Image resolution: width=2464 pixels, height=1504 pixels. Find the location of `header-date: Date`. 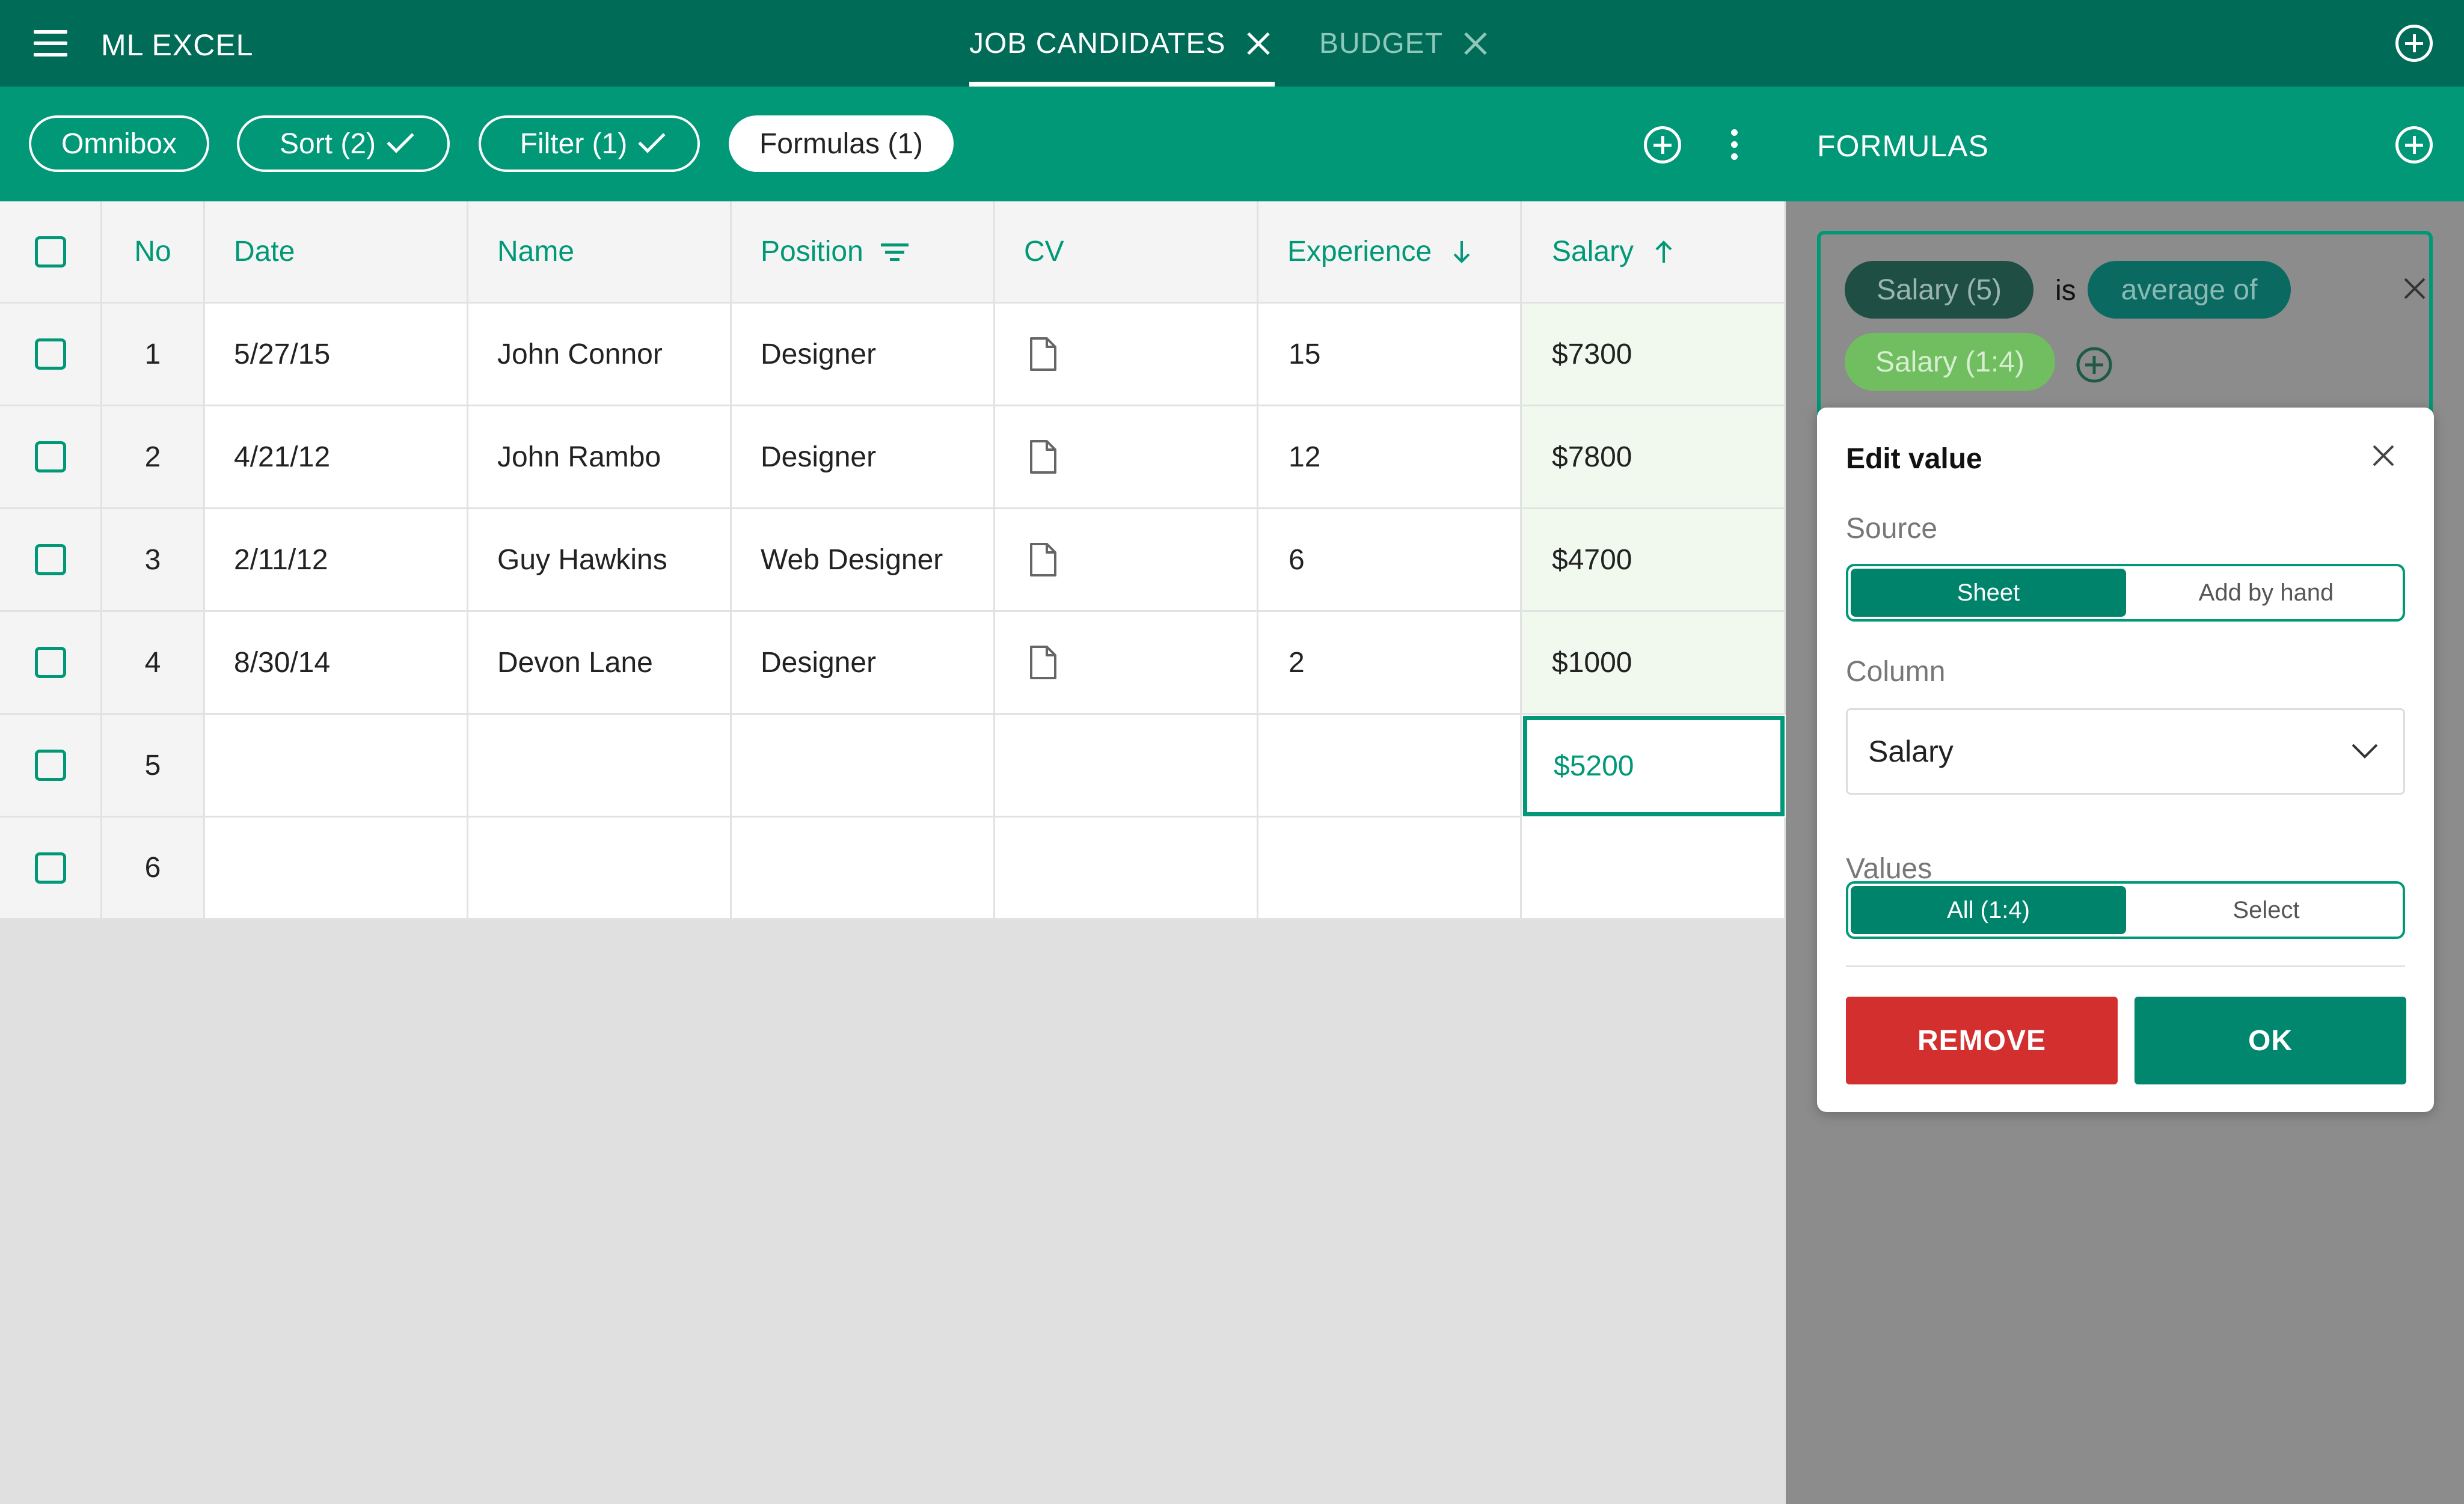

header-date: Date is located at coordinates (336, 252).